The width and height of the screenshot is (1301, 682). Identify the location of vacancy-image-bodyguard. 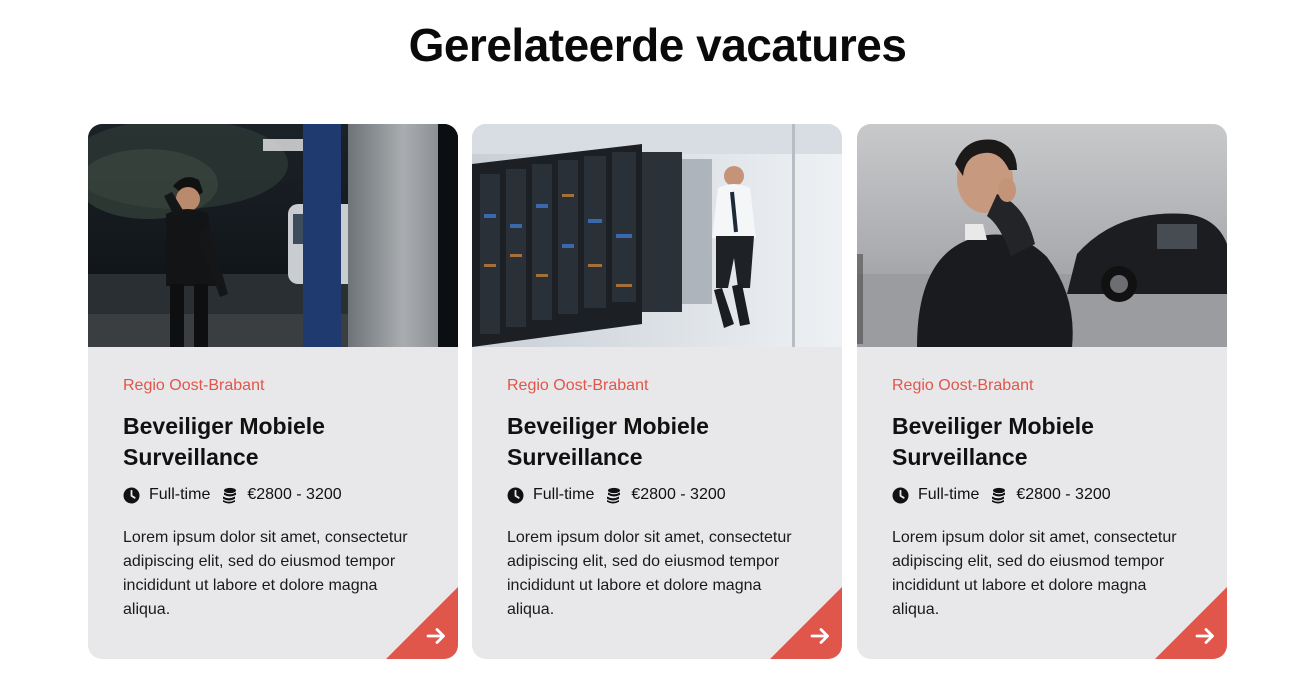
(1042, 235).